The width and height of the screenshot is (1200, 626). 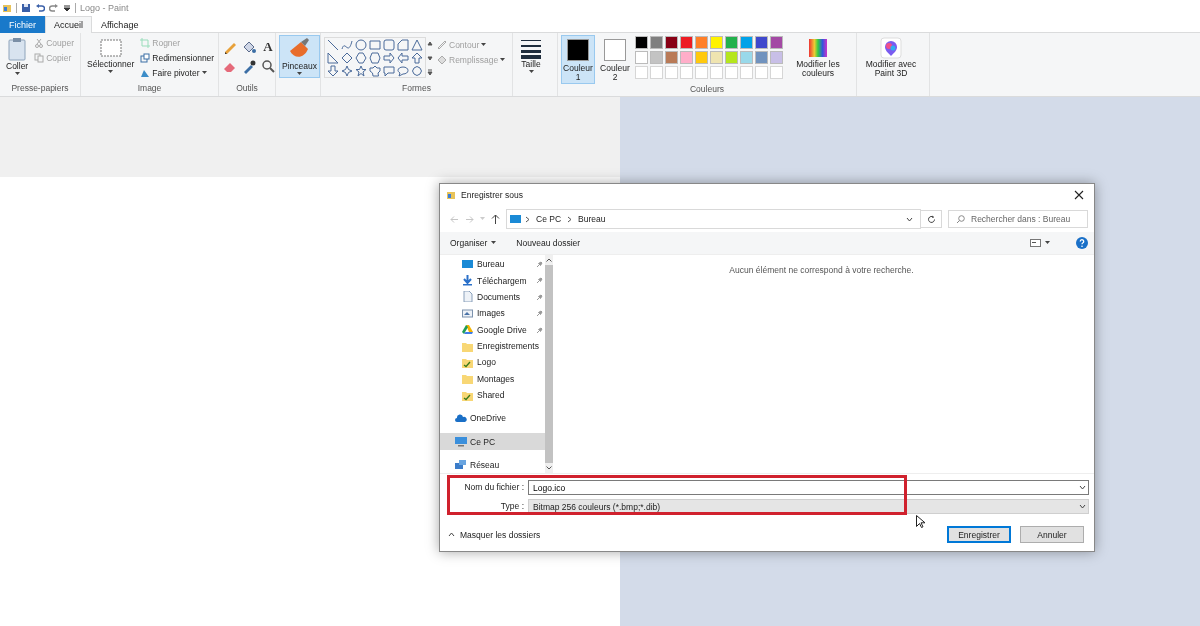 What do you see at coordinates (268, 47) in the screenshot?
I see `text-tool: A` at bounding box center [268, 47].